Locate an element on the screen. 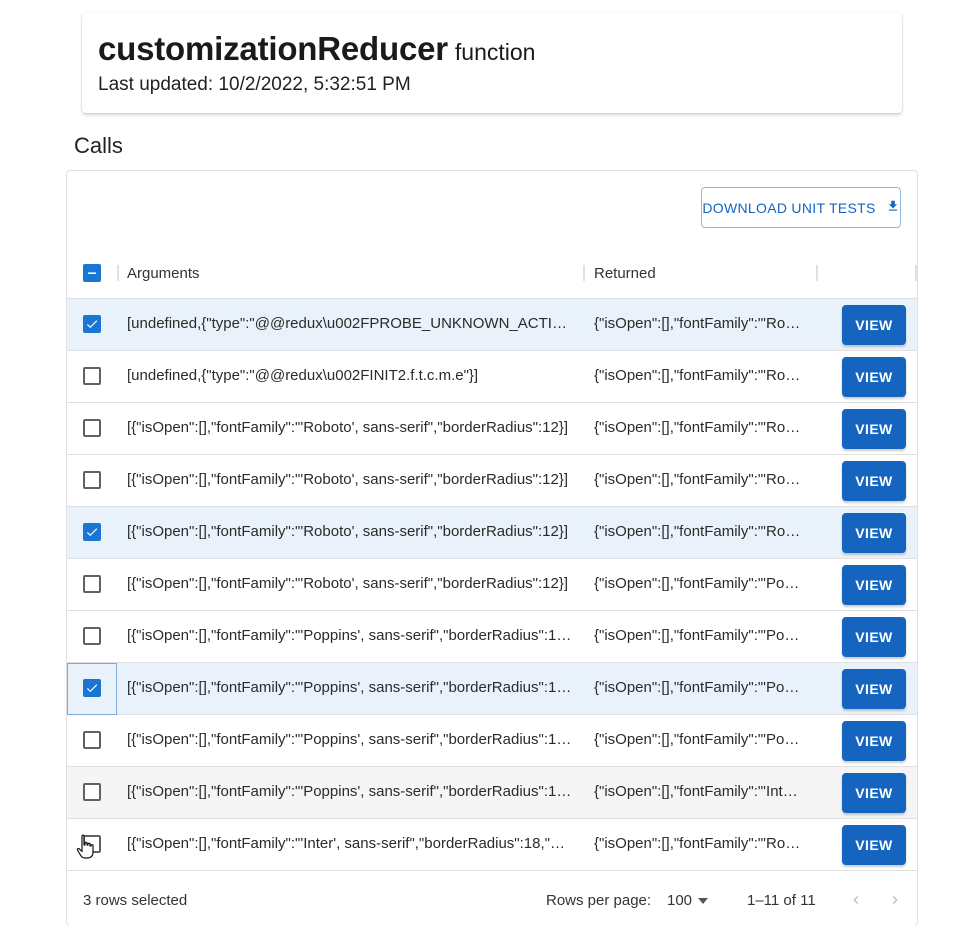 This screenshot has width=973, height=925. next-page-button is located at coordinates (895, 900).